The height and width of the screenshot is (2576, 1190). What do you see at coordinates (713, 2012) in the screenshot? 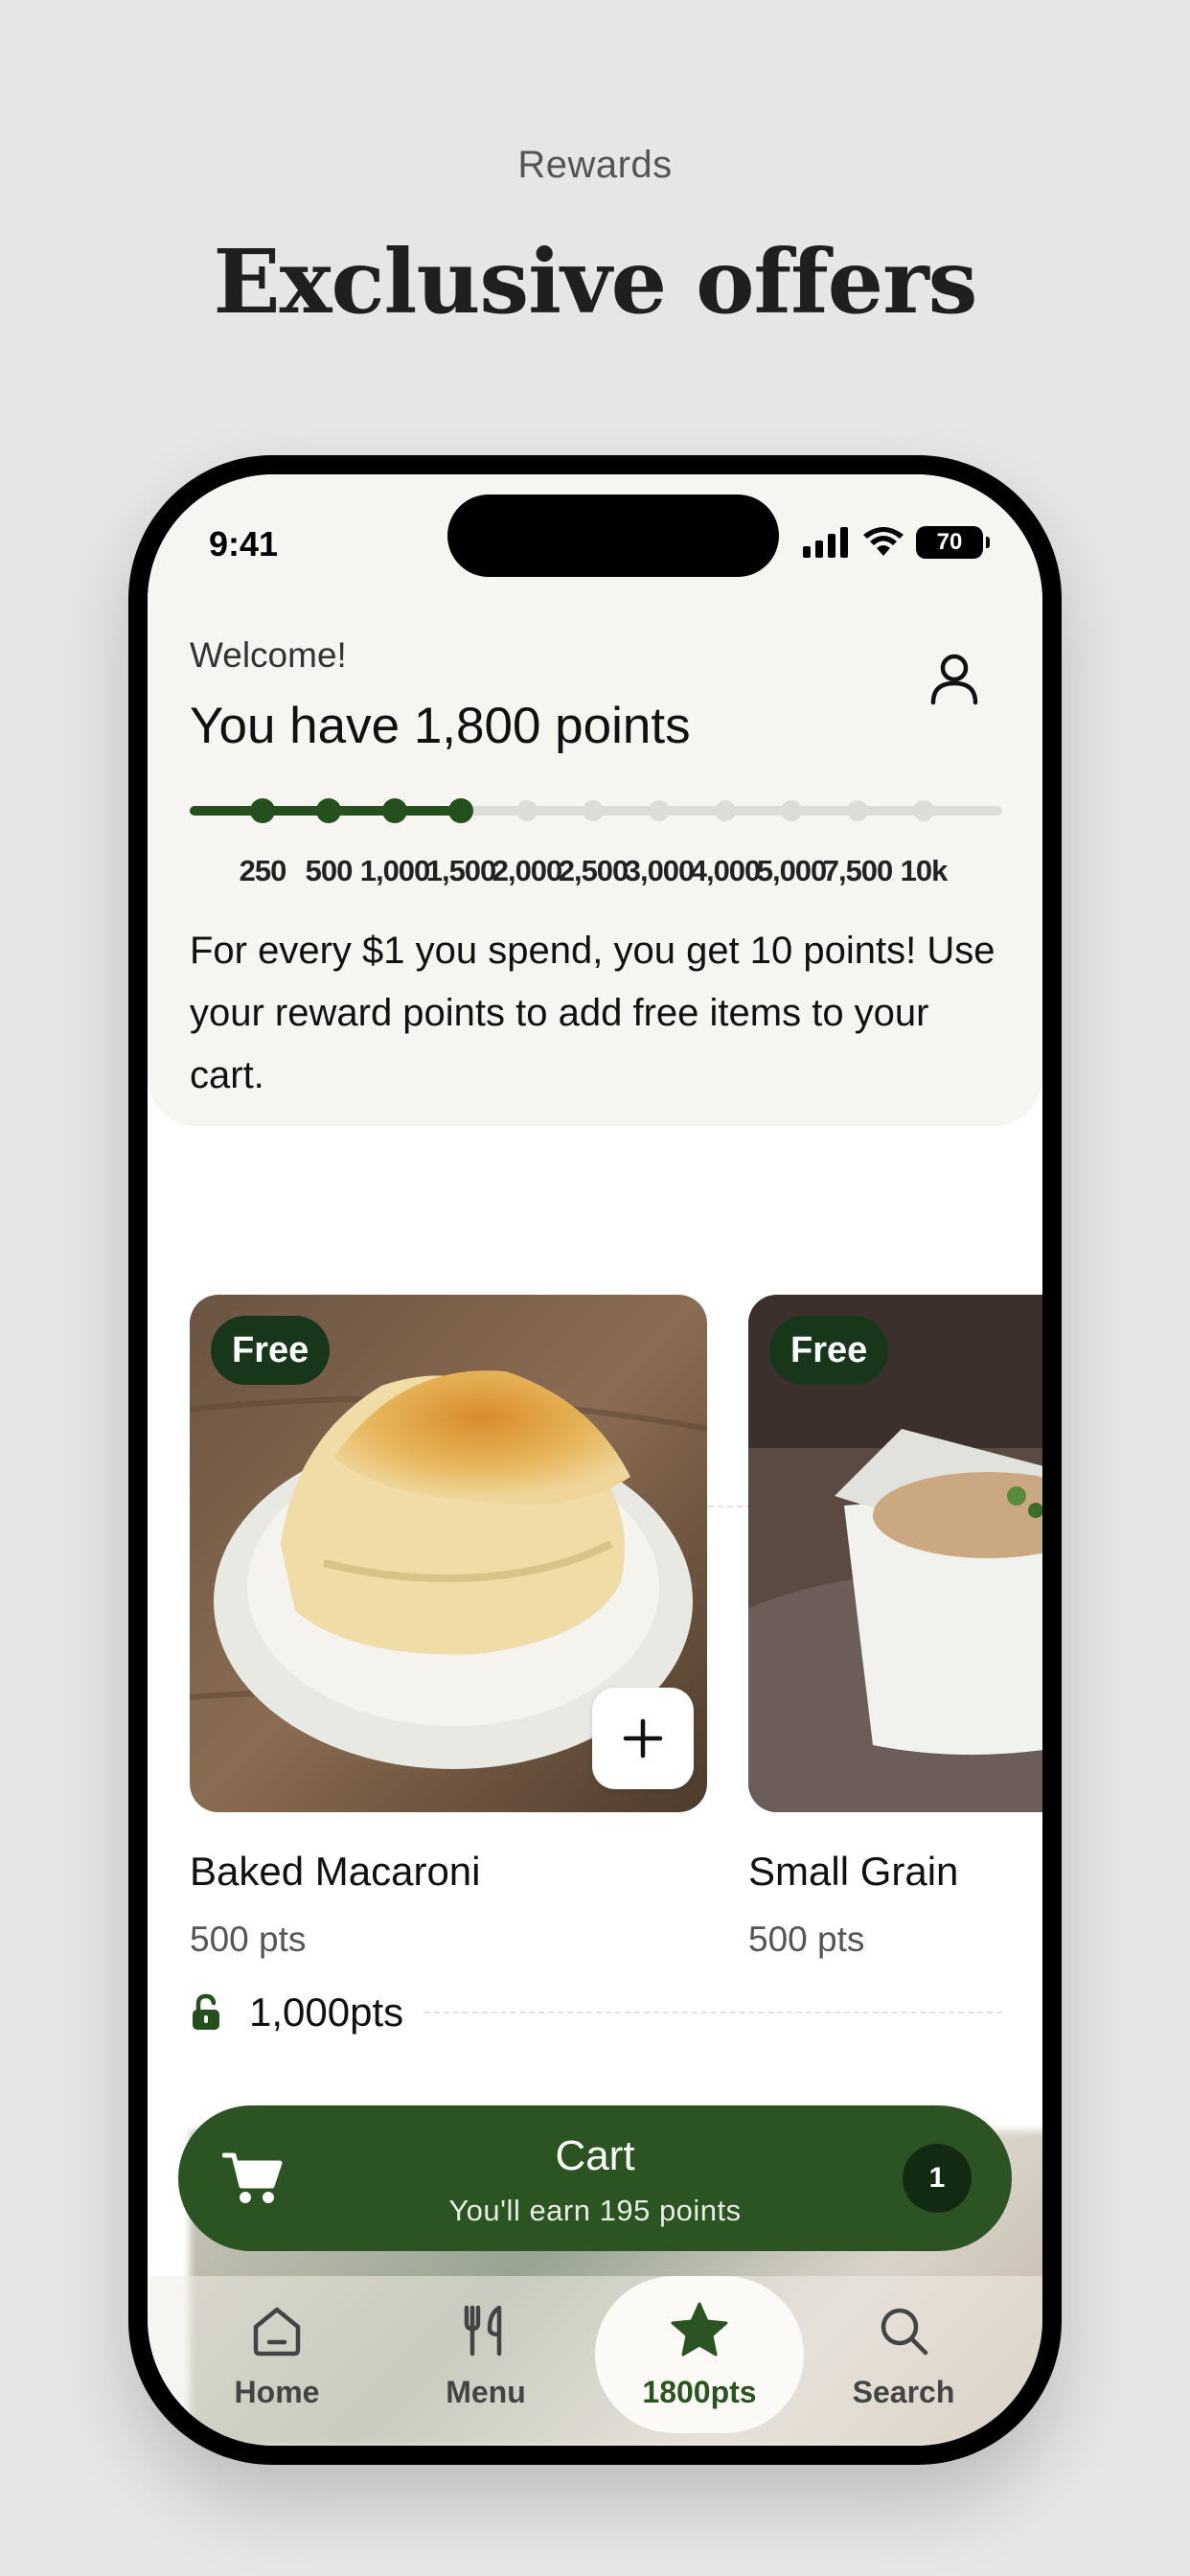
I see `tier-divider` at bounding box center [713, 2012].